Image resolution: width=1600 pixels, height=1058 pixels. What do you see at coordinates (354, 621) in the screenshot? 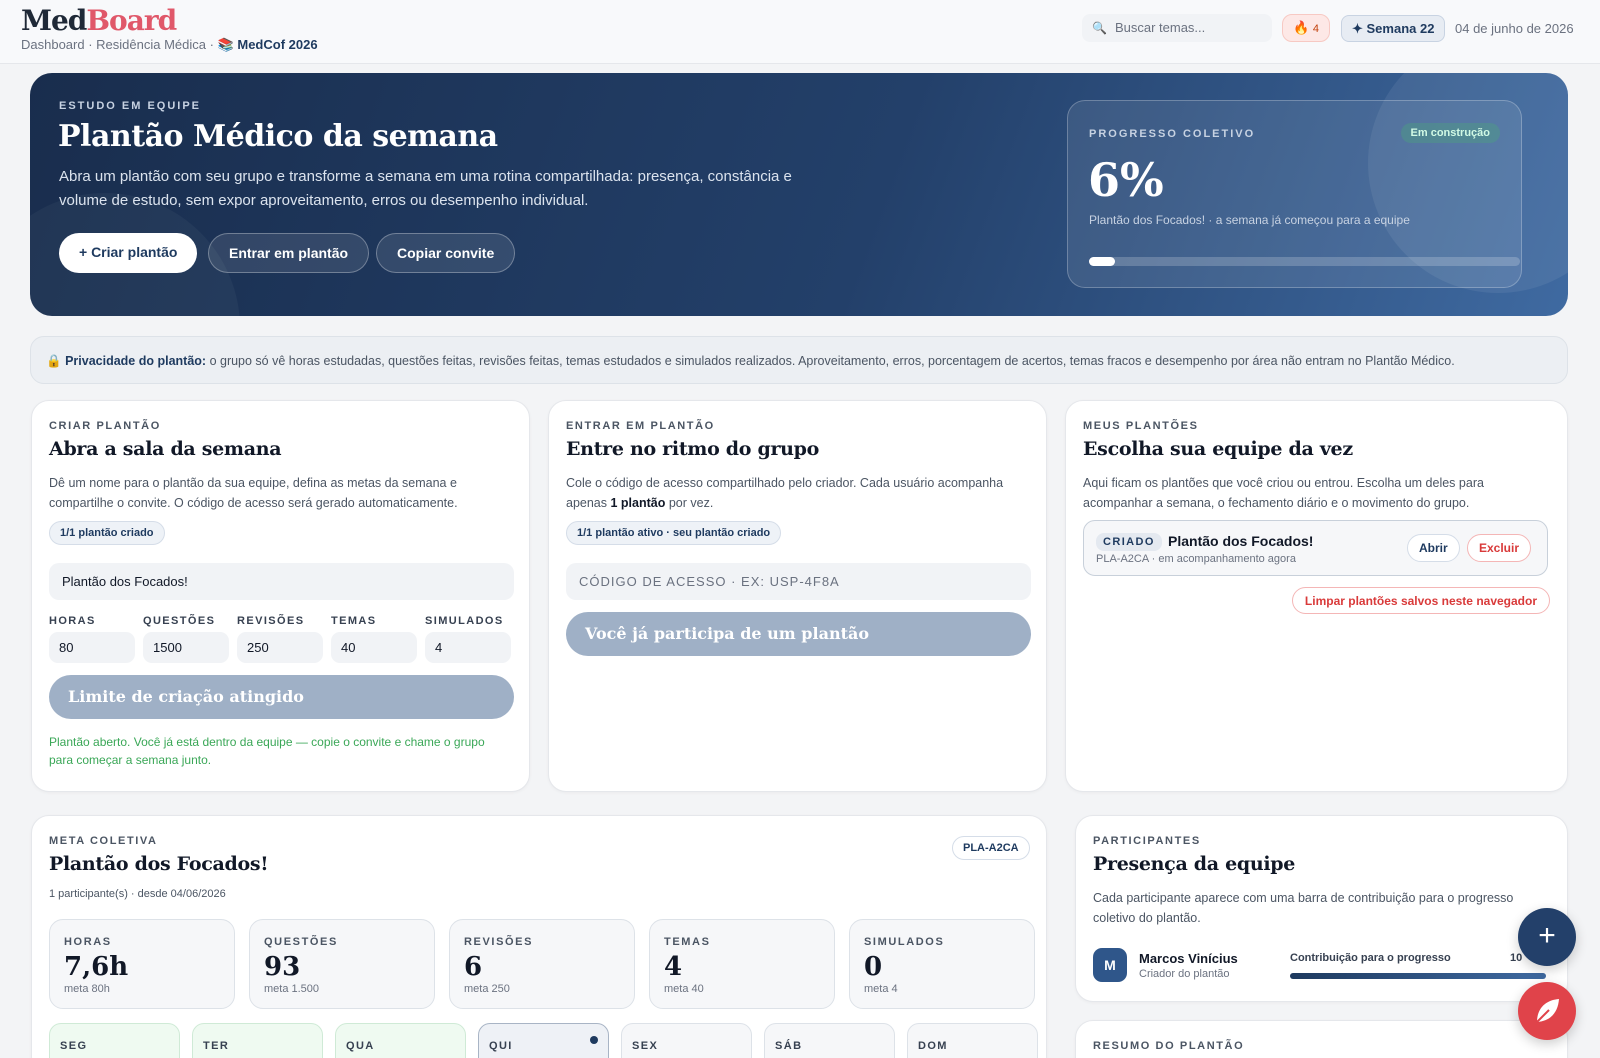
I see `goal-label-topics: TEMAS` at bounding box center [354, 621].